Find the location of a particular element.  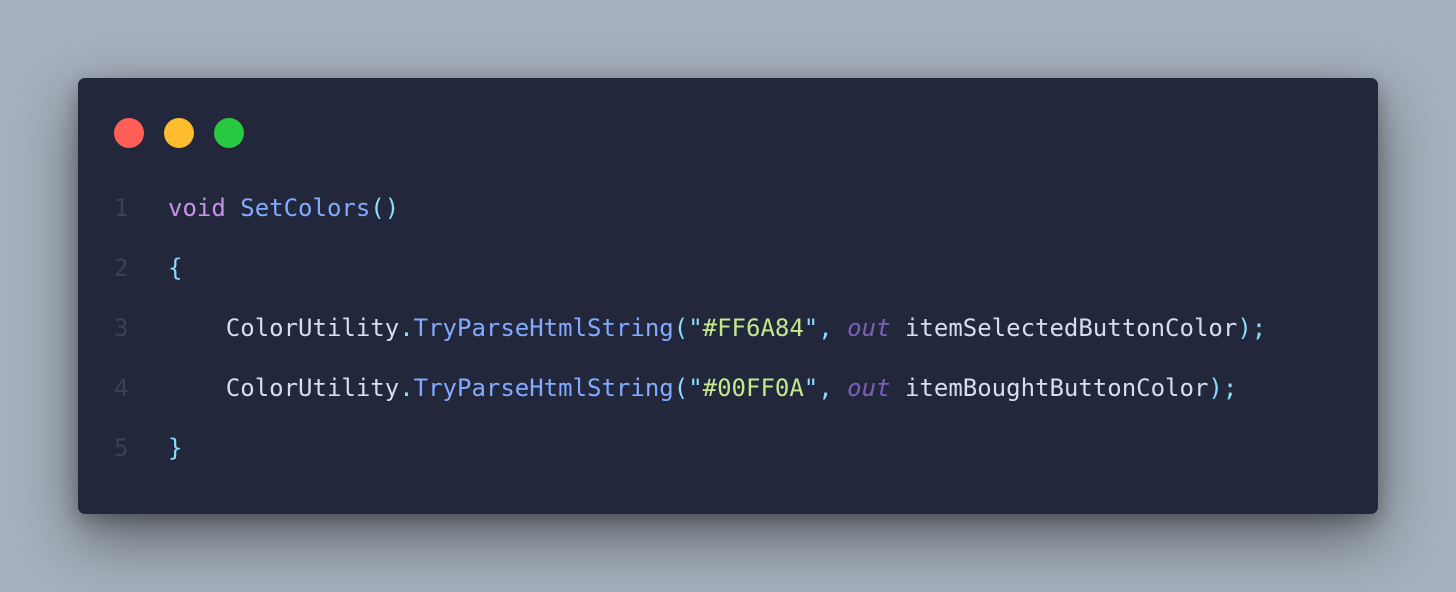

code-token: itemSelectedButtonColor is located at coordinates (1071, 328).